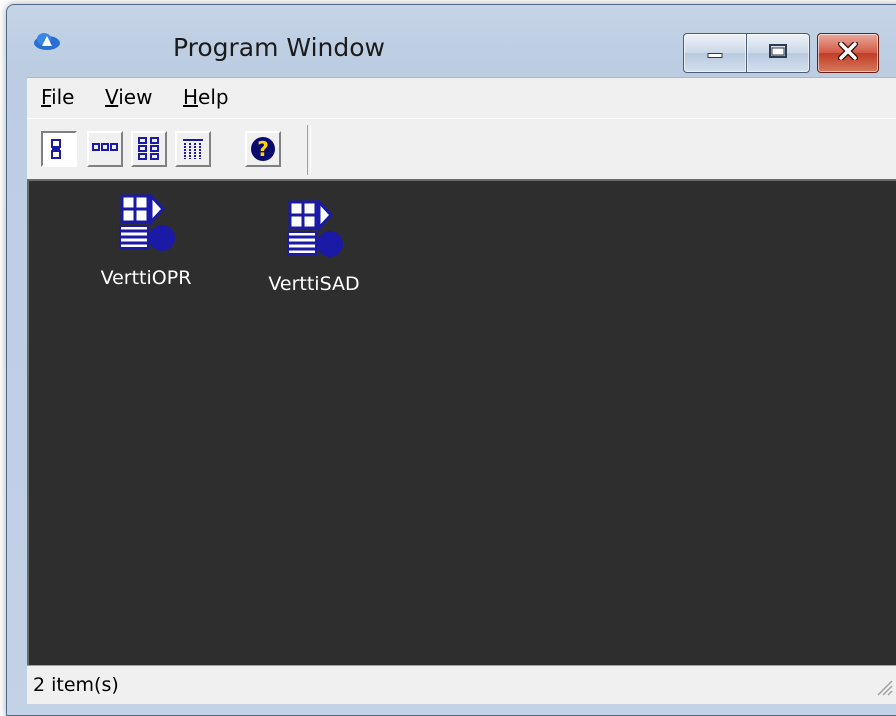 The width and height of the screenshot is (896, 716). Describe the element at coordinates (314, 284) in the screenshot. I see `file-item-label: VerttiSAD` at that location.